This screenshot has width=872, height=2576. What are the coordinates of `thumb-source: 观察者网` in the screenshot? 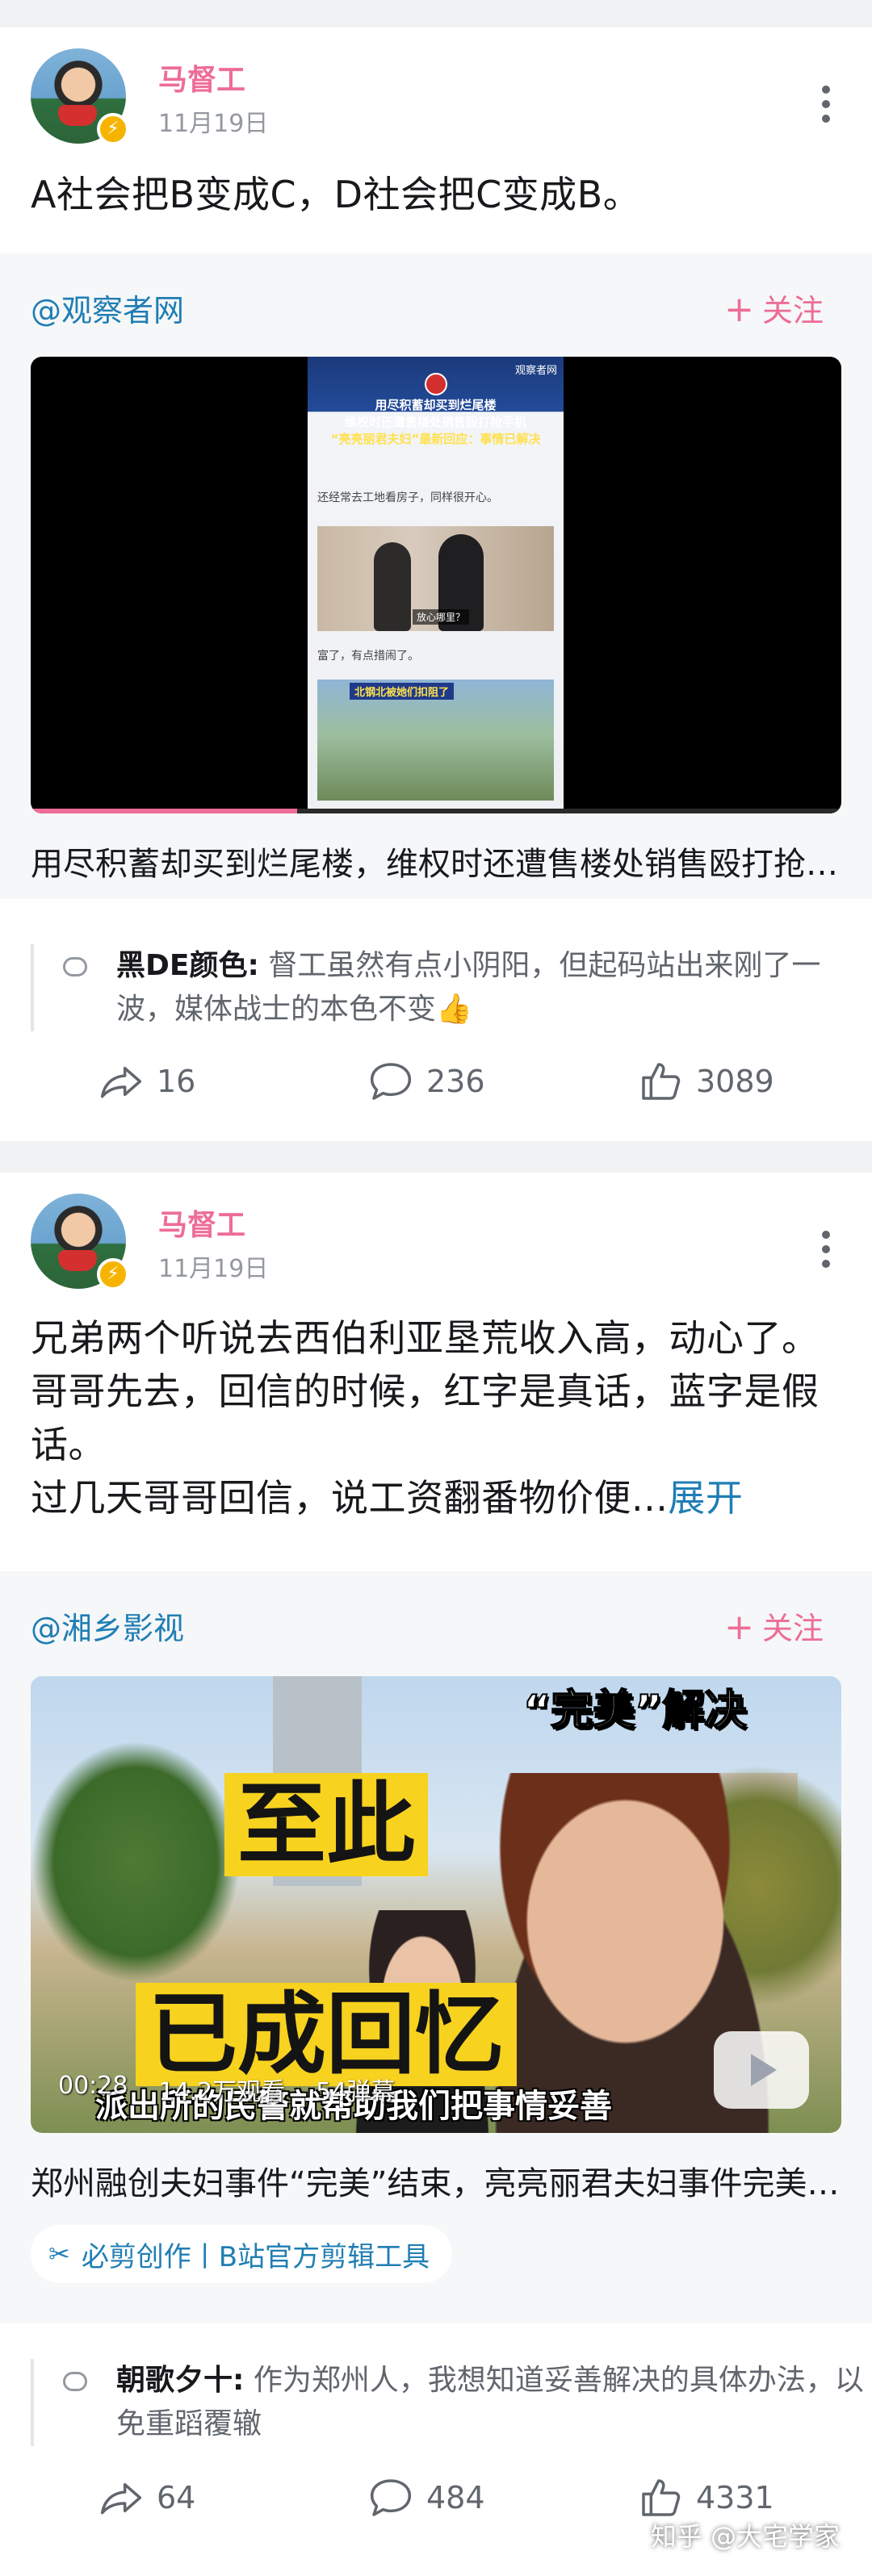 It's located at (535, 371).